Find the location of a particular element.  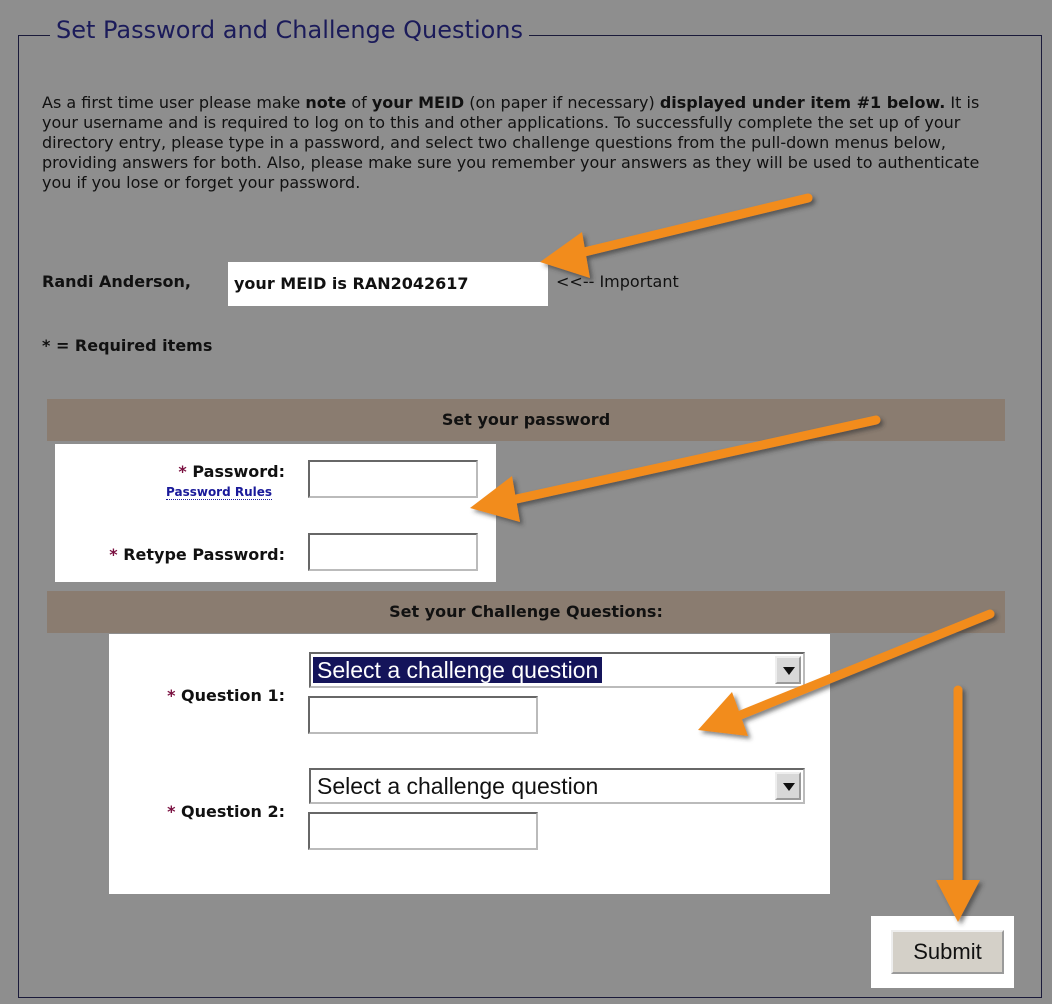

meid-important-note: <<-- Important is located at coordinates (617, 281).